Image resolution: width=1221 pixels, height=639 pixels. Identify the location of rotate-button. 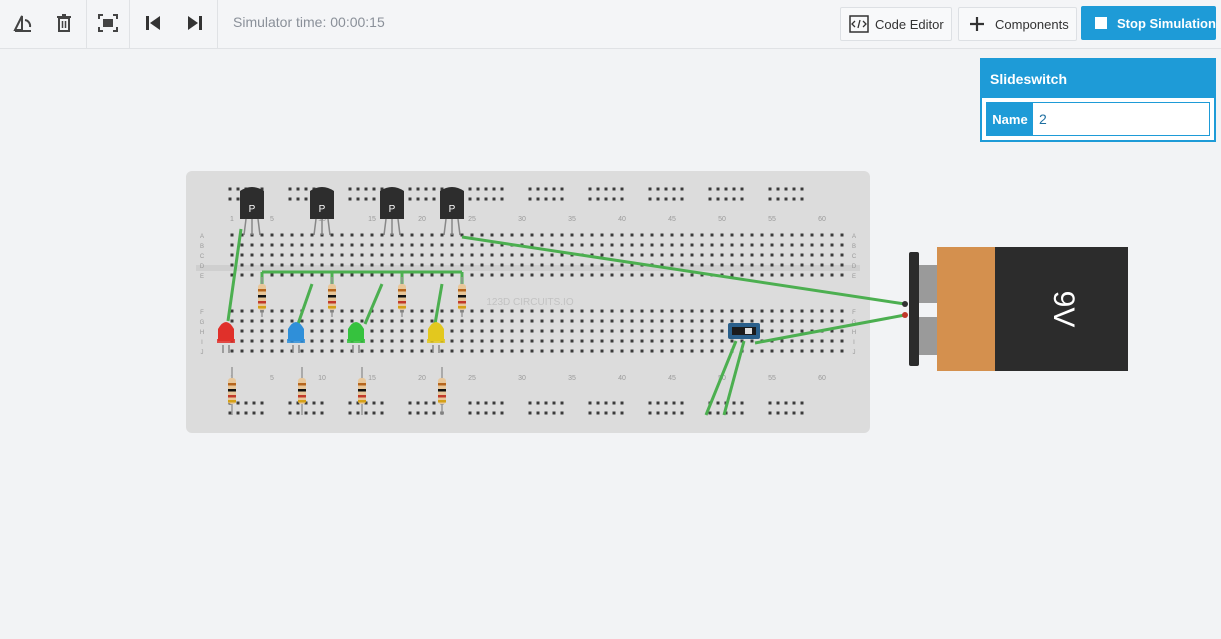
(22, 23).